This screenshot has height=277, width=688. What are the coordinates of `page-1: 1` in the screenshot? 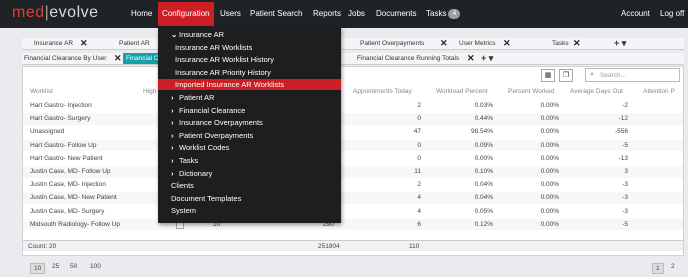 It's located at (658, 268).